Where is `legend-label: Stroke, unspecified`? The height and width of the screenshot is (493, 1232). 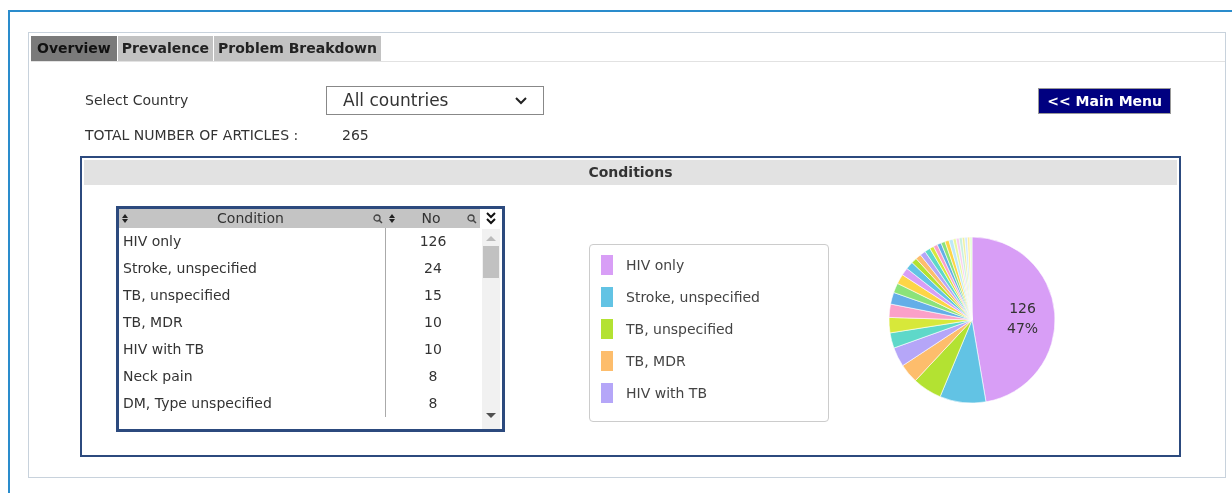 legend-label: Stroke, unspecified is located at coordinates (693, 297).